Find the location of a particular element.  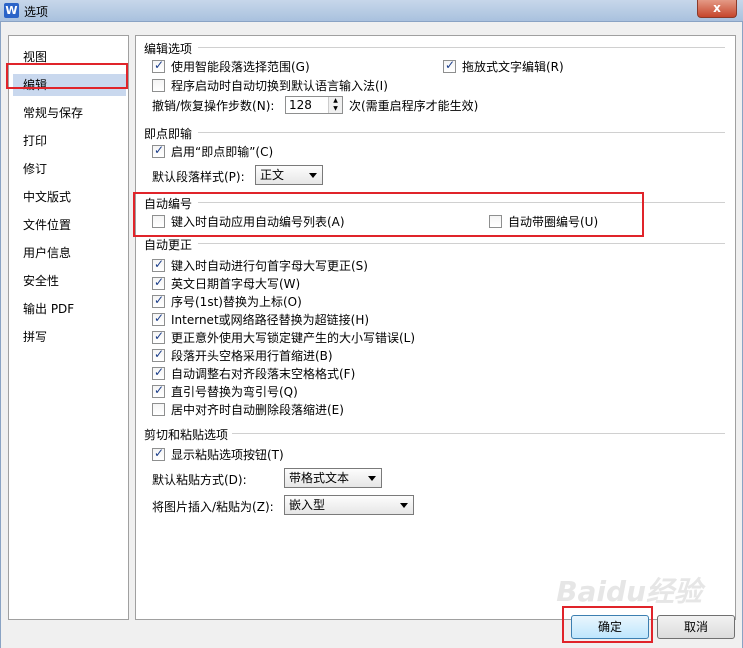

section-title-edit-options: 编辑选项 is located at coordinates (168, 49).